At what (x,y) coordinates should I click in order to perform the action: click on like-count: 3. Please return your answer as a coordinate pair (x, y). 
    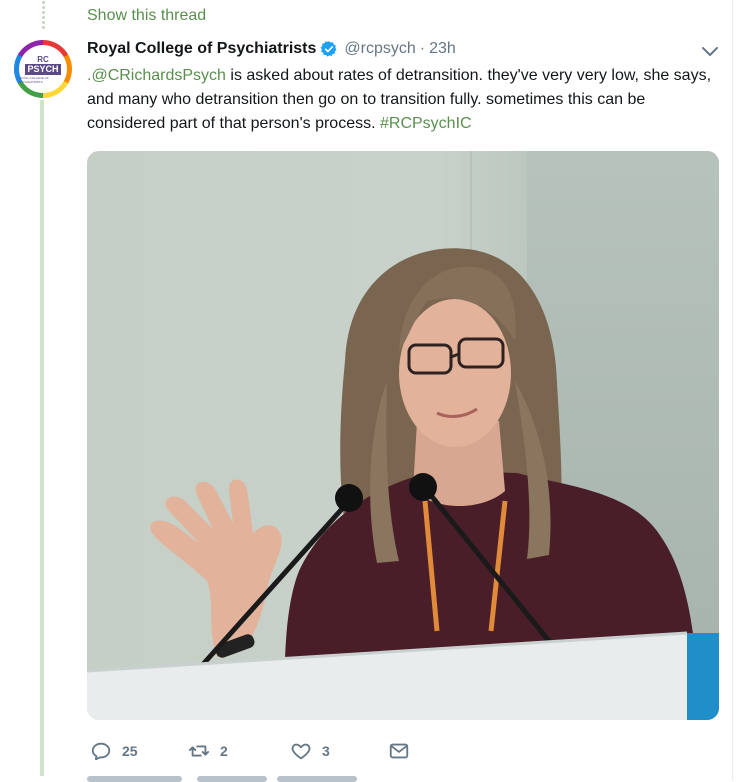
    Looking at the image, I should click on (326, 751).